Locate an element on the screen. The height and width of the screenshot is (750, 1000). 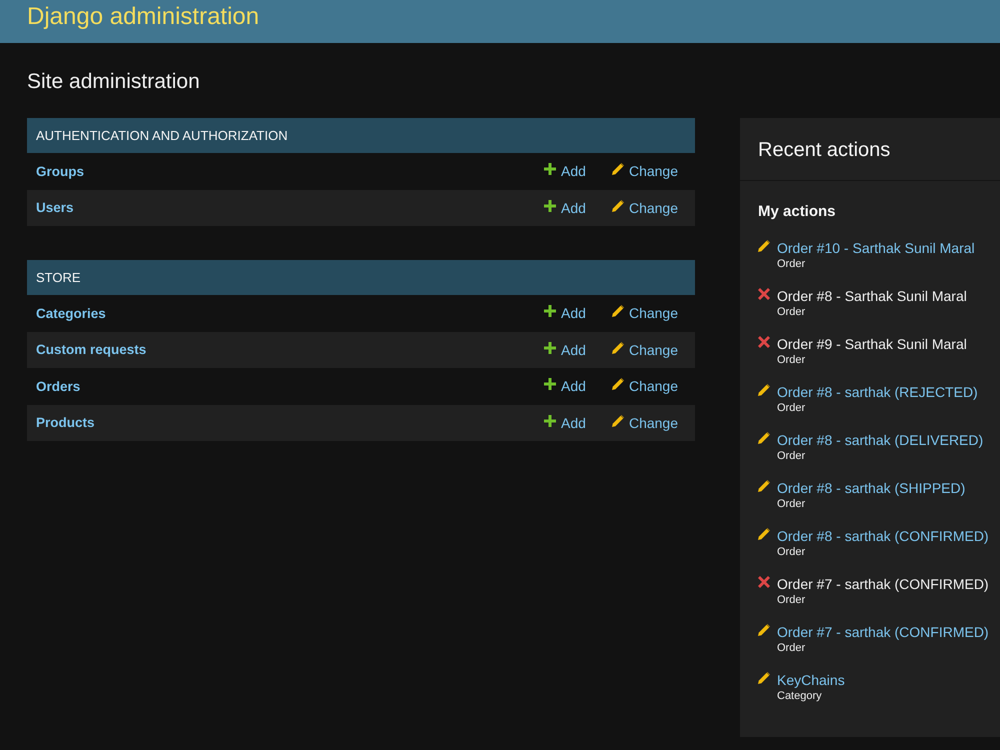
model-link: Users is located at coordinates (55, 208).